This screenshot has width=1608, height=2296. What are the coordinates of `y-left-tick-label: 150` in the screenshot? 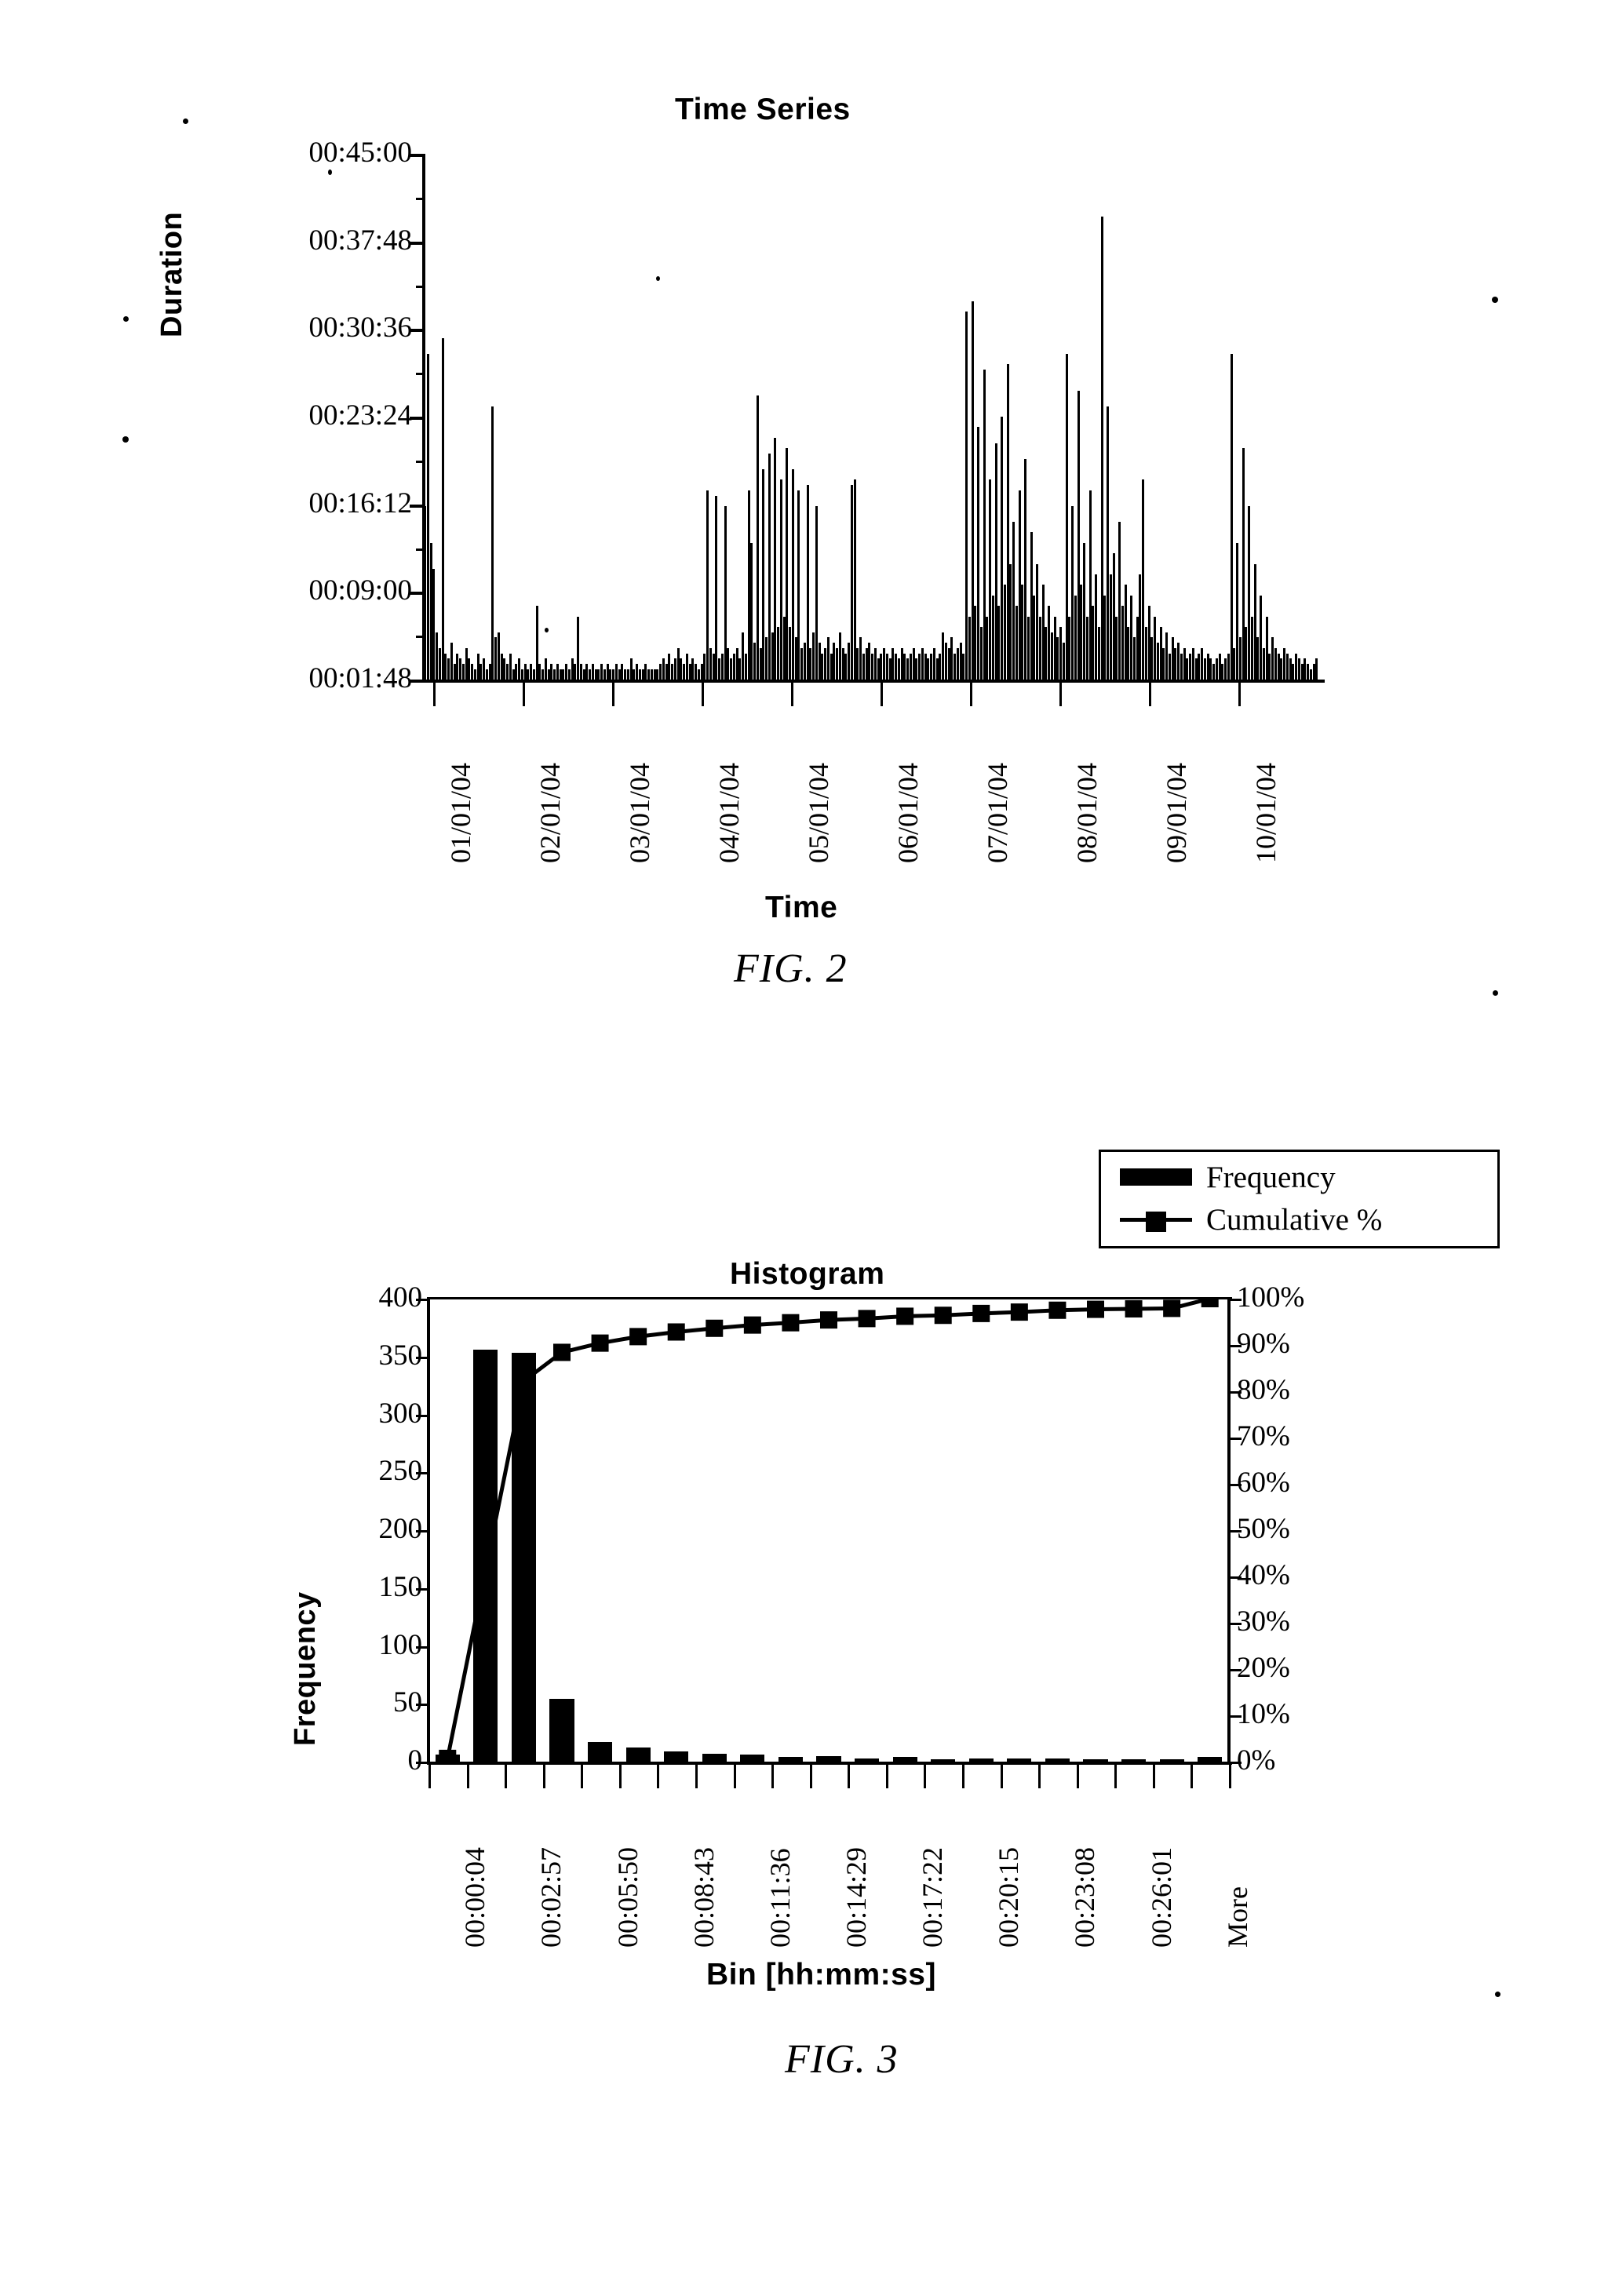 It's located at (400, 1586).